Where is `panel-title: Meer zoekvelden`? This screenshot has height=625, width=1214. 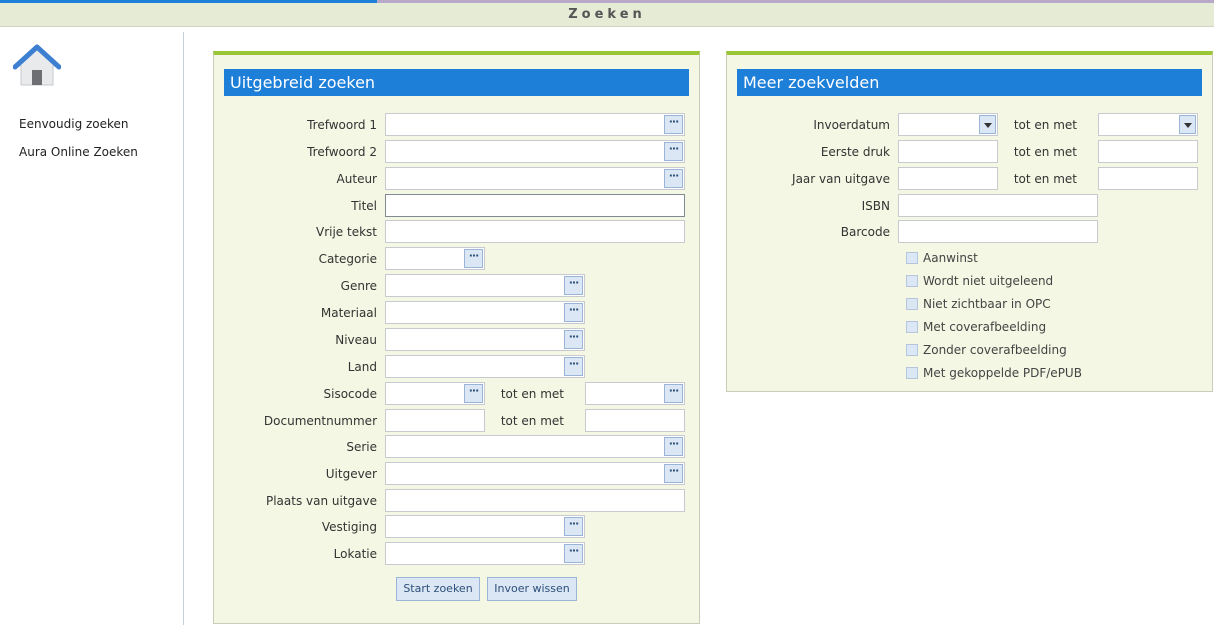 panel-title: Meer zoekvelden is located at coordinates (969, 82).